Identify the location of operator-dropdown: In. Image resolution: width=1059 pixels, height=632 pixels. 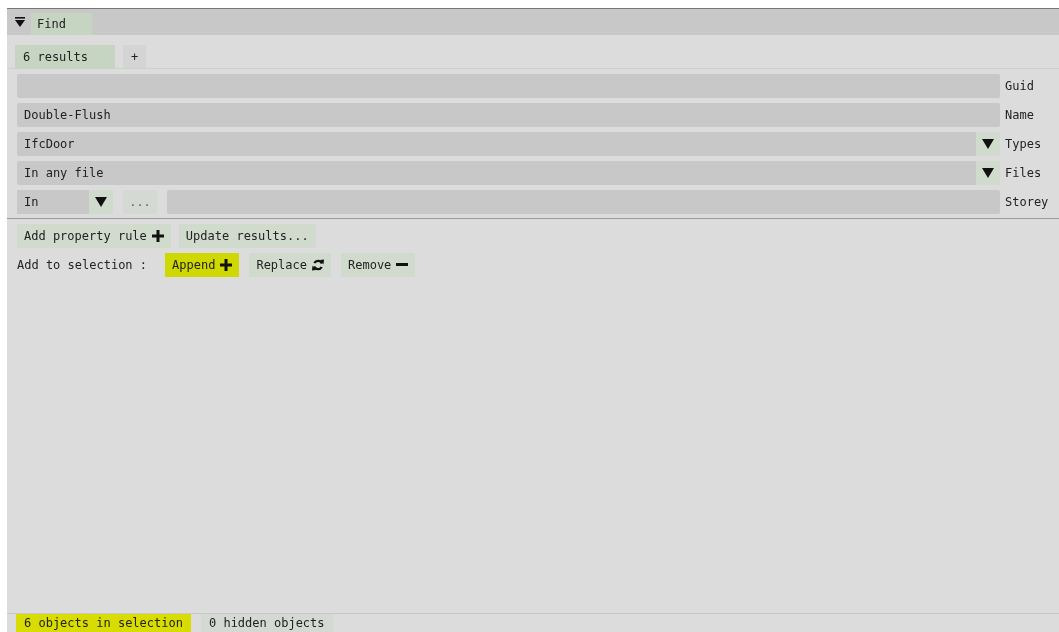
(65, 202).